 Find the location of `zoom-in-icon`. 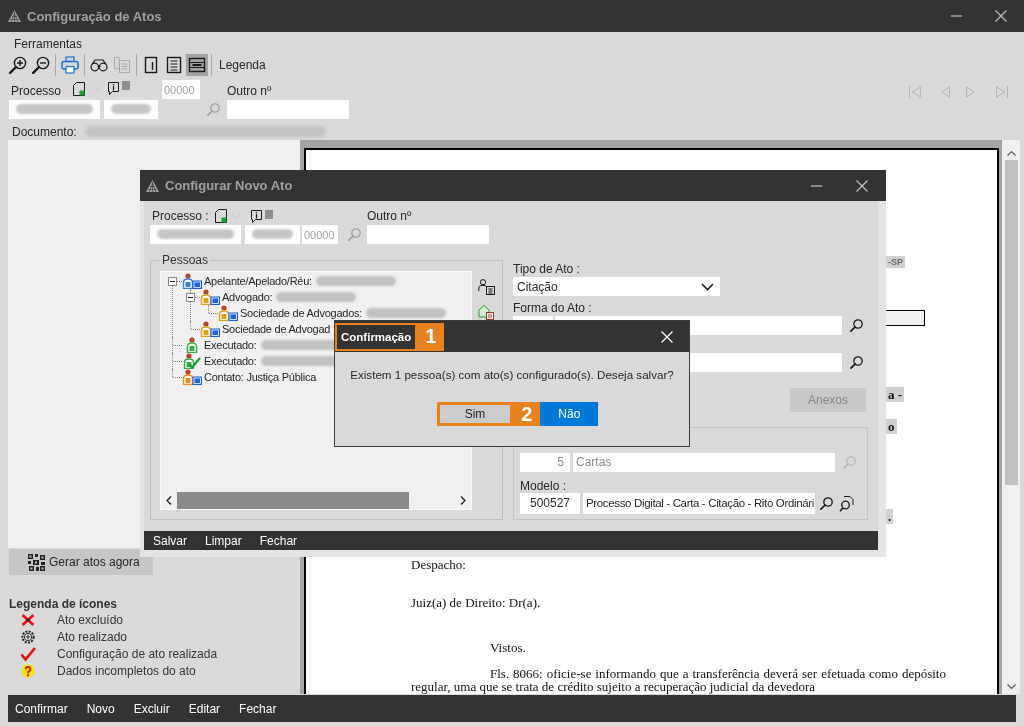

zoom-in-icon is located at coordinates (18, 65).